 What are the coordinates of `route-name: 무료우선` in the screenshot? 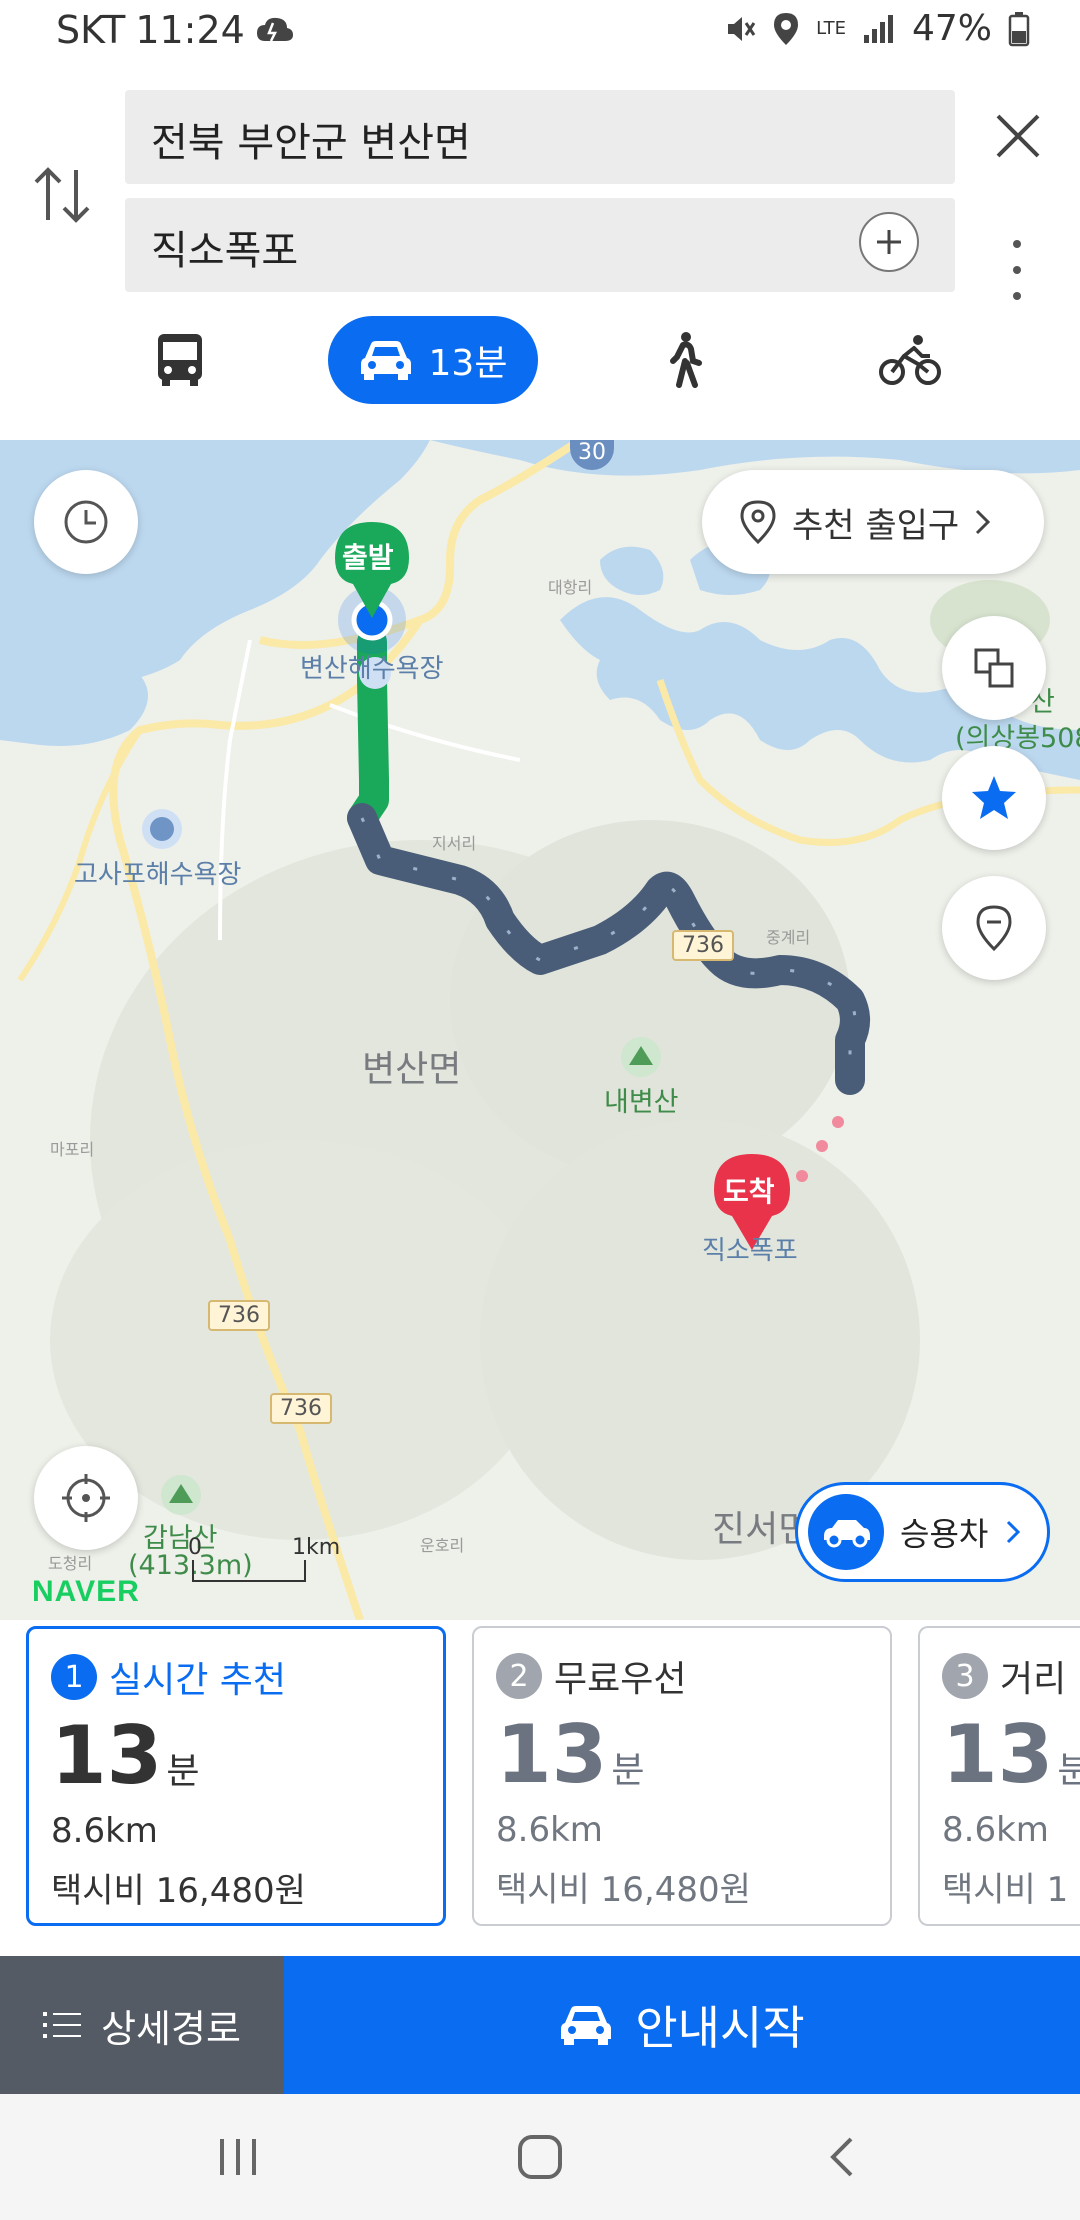 It's located at (620, 1679).